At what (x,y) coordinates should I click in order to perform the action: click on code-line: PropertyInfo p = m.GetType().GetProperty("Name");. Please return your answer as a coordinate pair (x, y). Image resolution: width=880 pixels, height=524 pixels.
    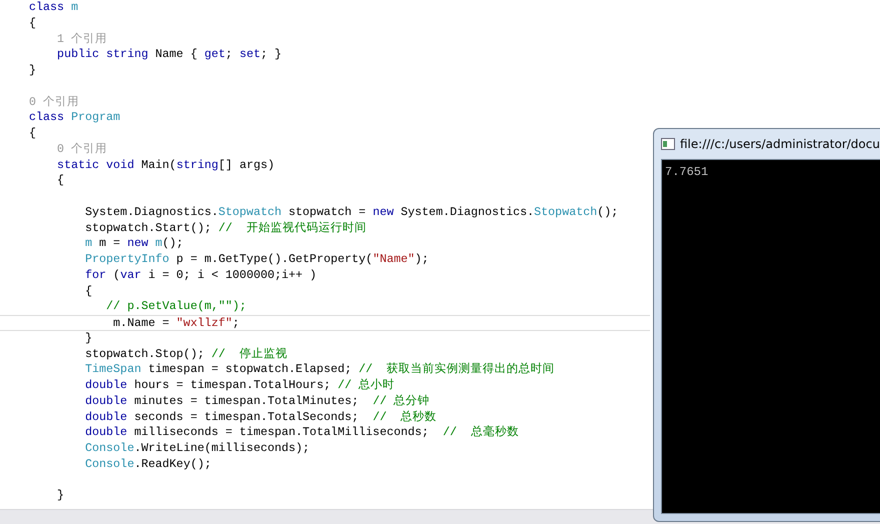
    Looking at the image, I should click on (256, 260).